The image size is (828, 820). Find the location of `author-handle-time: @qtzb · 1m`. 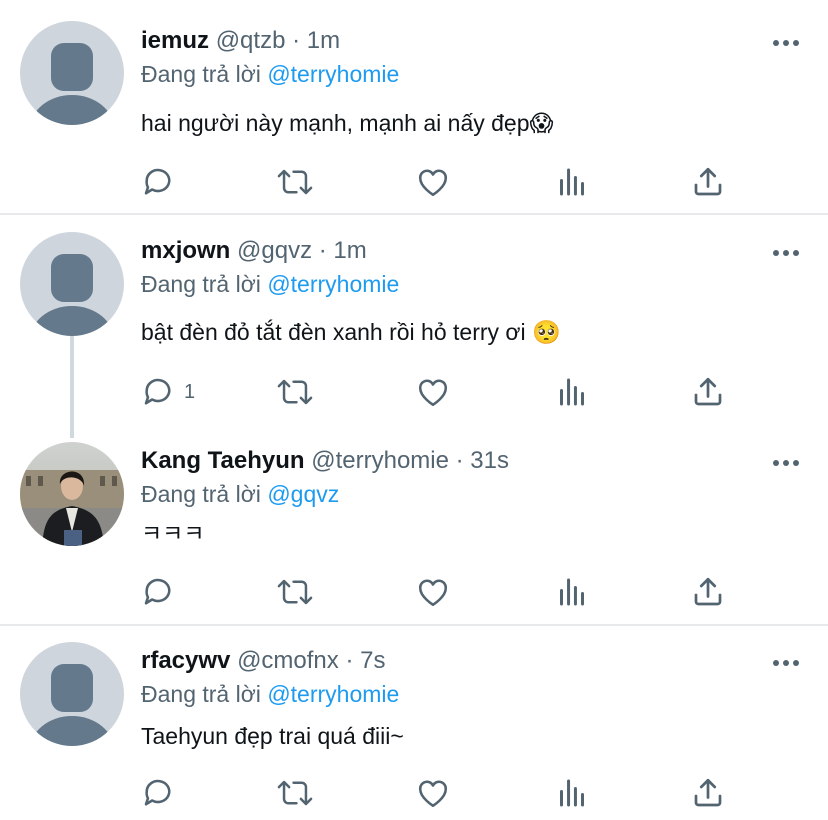

author-handle-time: @qtzb · 1m is located at coordinates (278, 40).